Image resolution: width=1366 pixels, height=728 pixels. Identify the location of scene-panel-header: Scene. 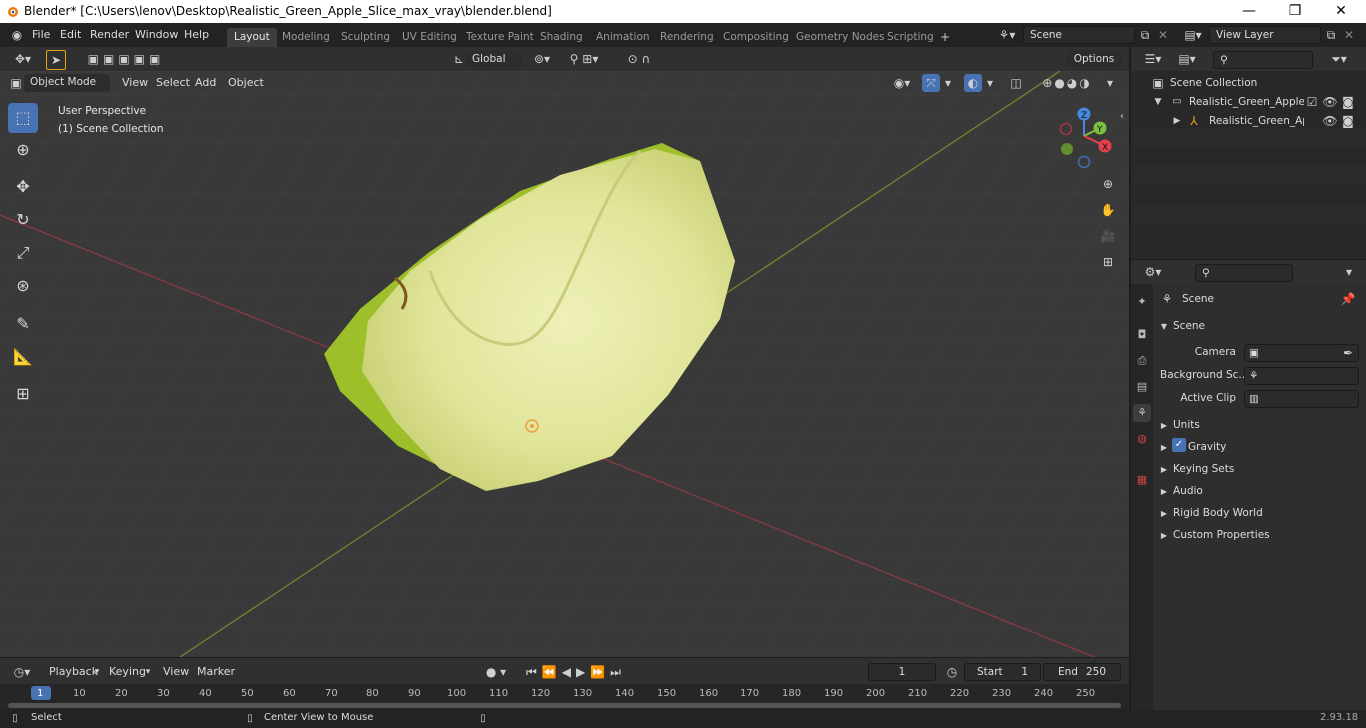
(1189, 326).